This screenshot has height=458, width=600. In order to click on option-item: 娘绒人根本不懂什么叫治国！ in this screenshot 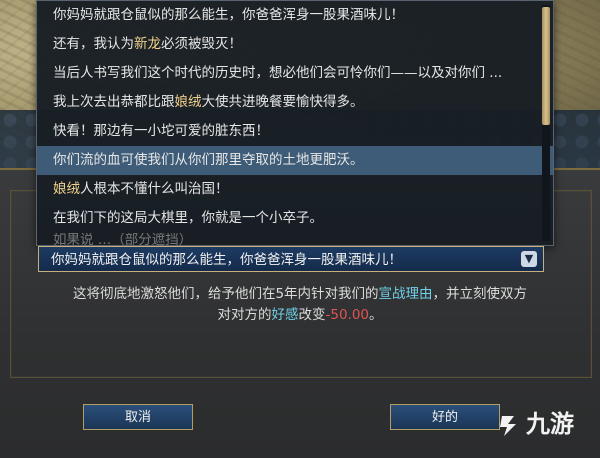, I will do `click(295, 189)`.